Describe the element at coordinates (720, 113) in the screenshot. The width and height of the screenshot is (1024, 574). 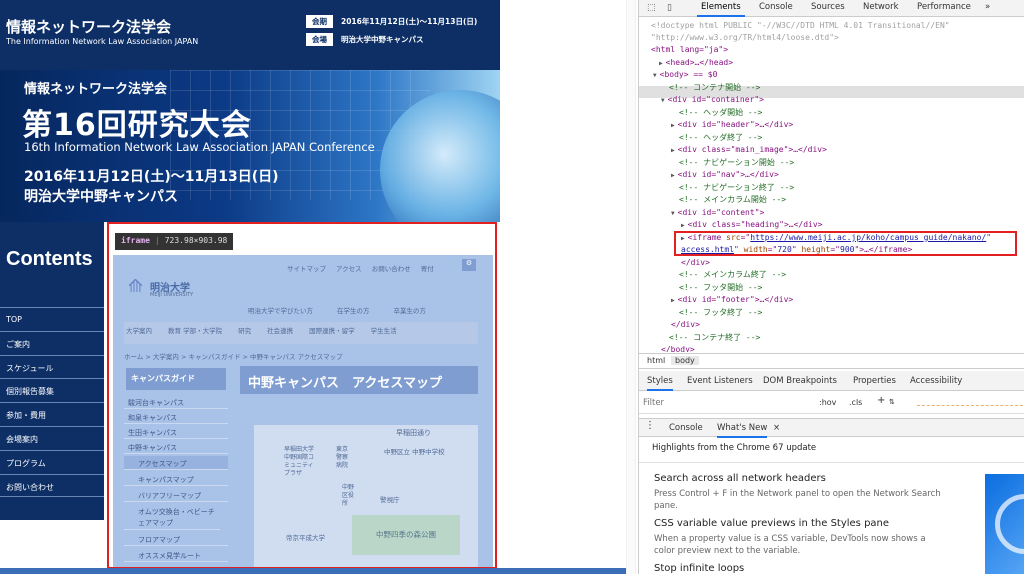
I see `code-comment: <!-- ヘッダ開始 -->` at that location.